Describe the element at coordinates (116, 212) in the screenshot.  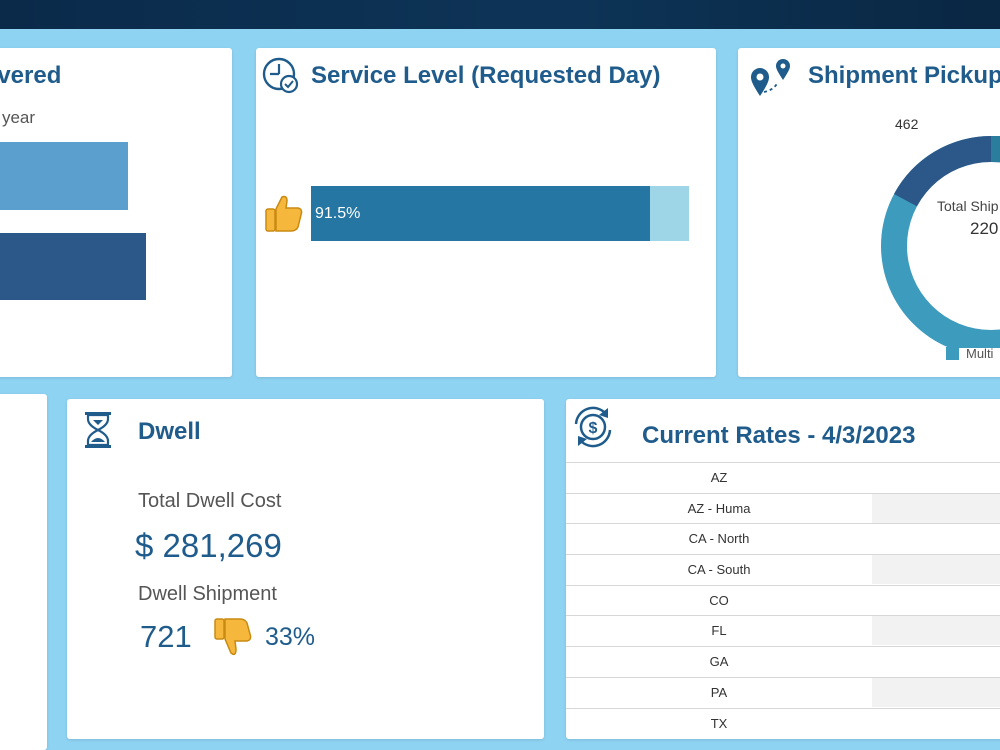
I see `delivered-card: livered st year` at that location.